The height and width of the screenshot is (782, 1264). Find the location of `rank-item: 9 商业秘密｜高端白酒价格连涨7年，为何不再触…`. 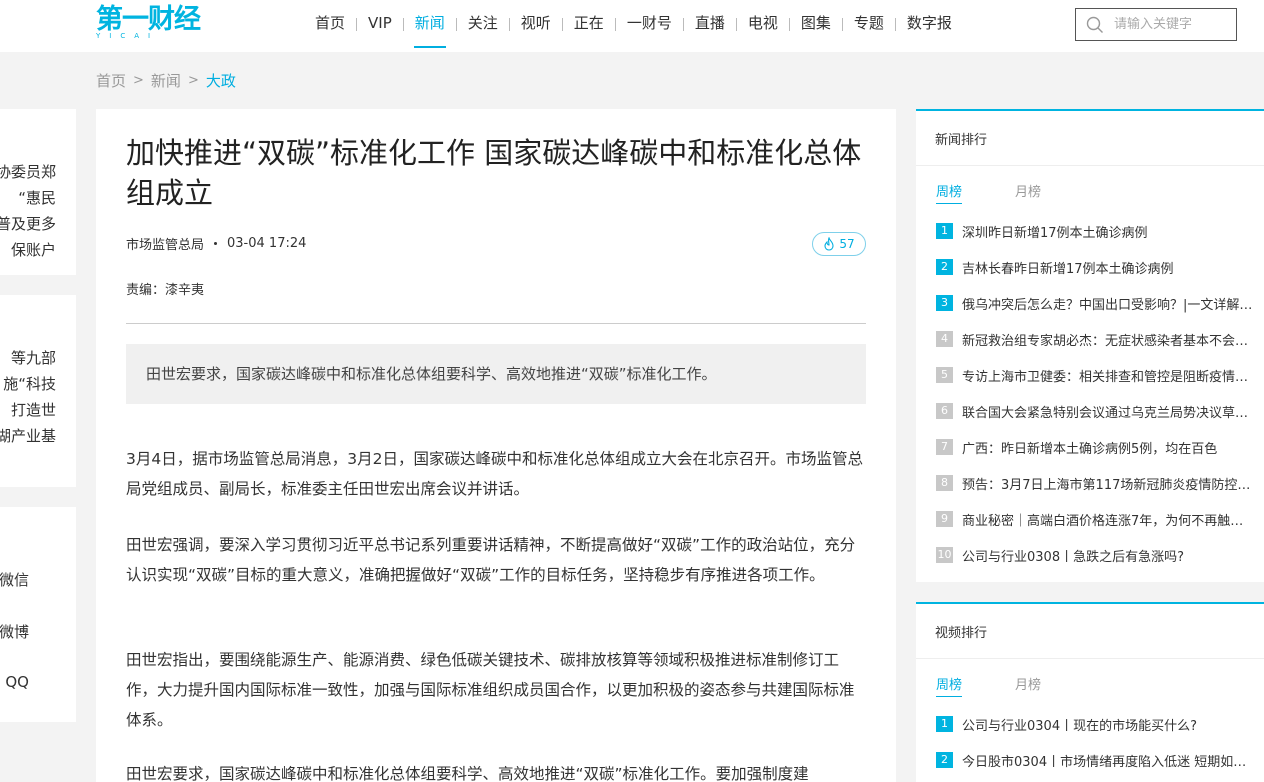

rank-item: 9 商业秘密｜高端白酒价格连涨7年，为何不再触… is located at coordinates (1100, 519).